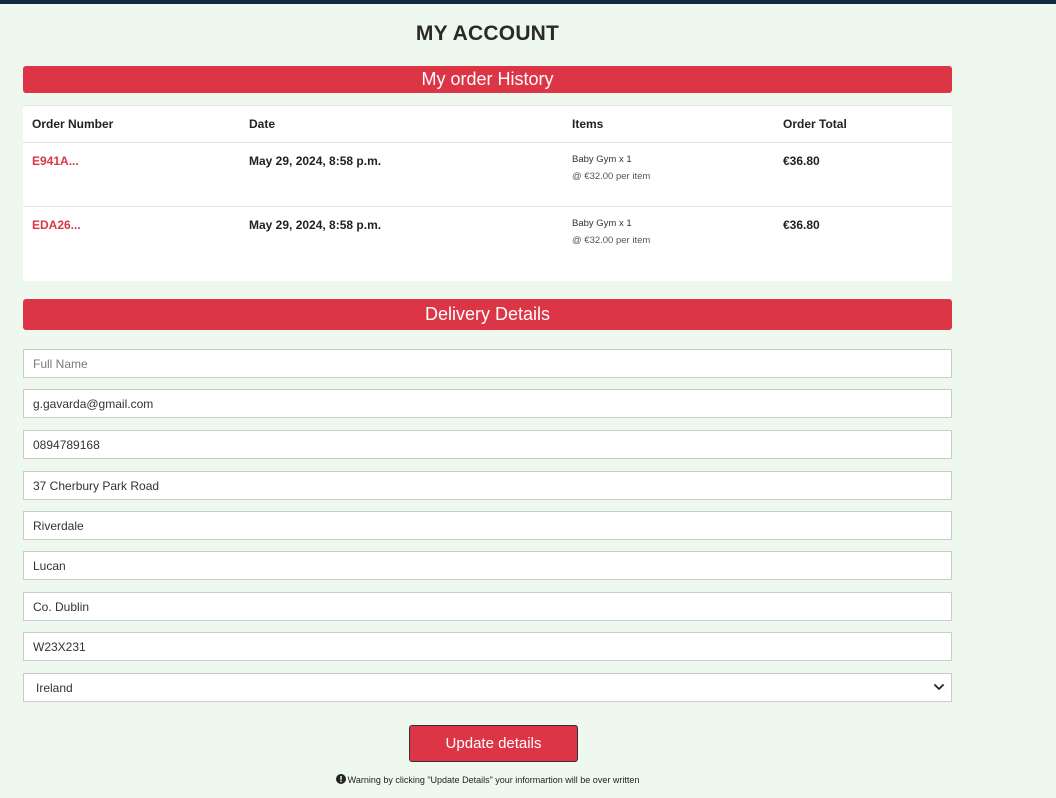 The height and width of the screenshot is (798, 1056). I want to click on email-input, so click(487, 403).